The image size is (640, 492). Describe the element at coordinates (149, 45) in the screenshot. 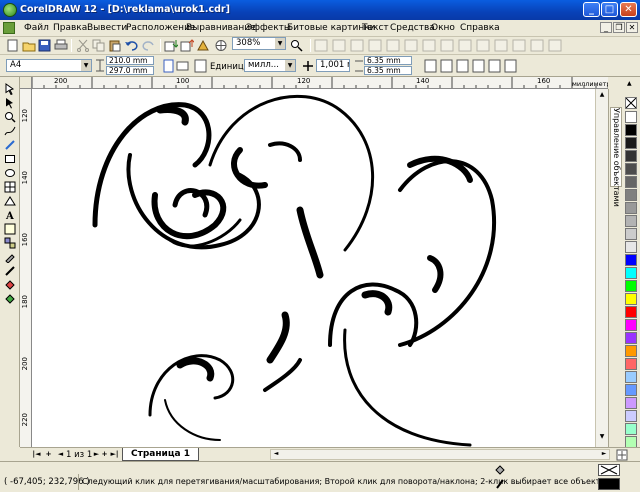

I see `redo-icon` at that location.